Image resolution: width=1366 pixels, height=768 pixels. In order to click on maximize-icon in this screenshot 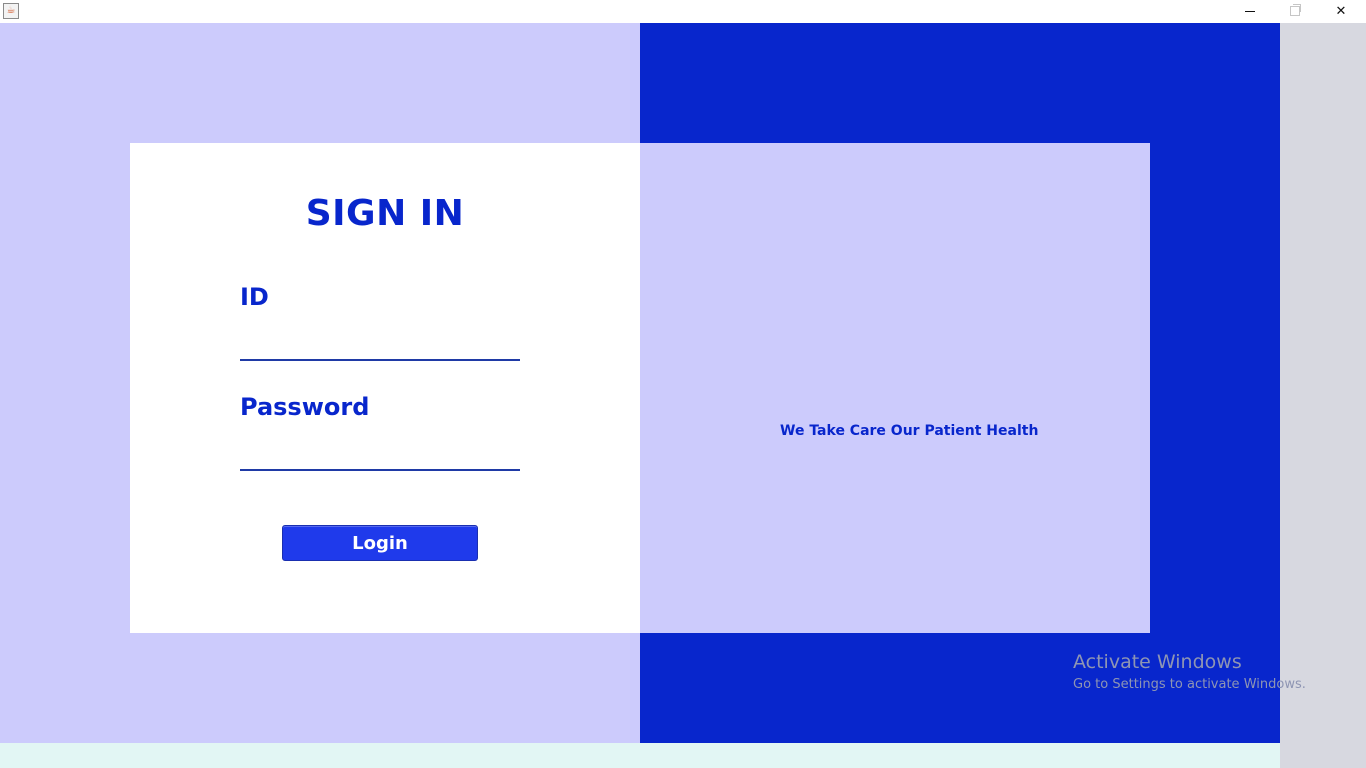, I will do `click(1295, 10)`.